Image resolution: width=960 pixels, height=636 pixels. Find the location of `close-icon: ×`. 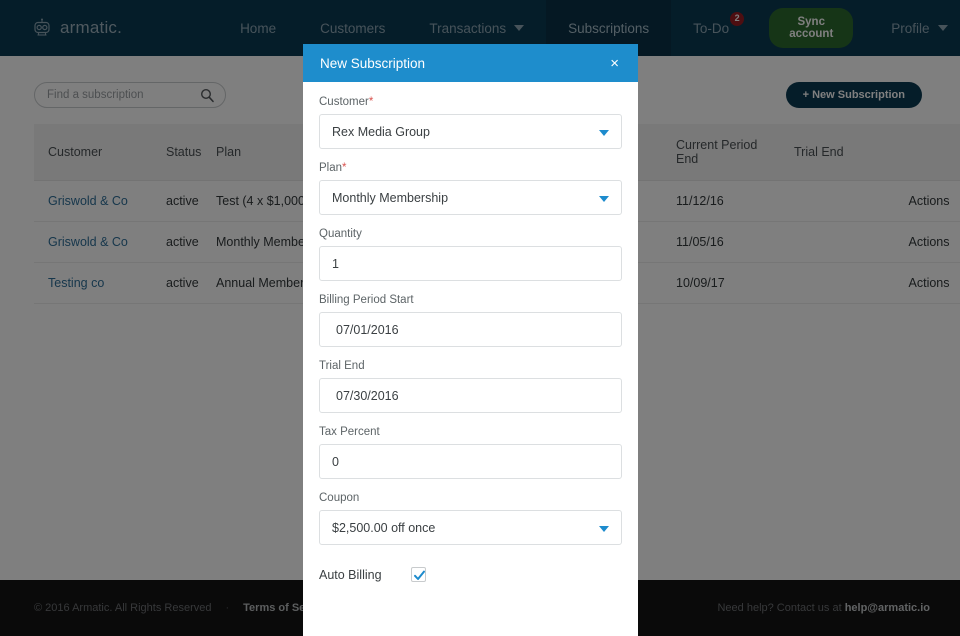

close-icon: × is located at coordinates (614, 63).